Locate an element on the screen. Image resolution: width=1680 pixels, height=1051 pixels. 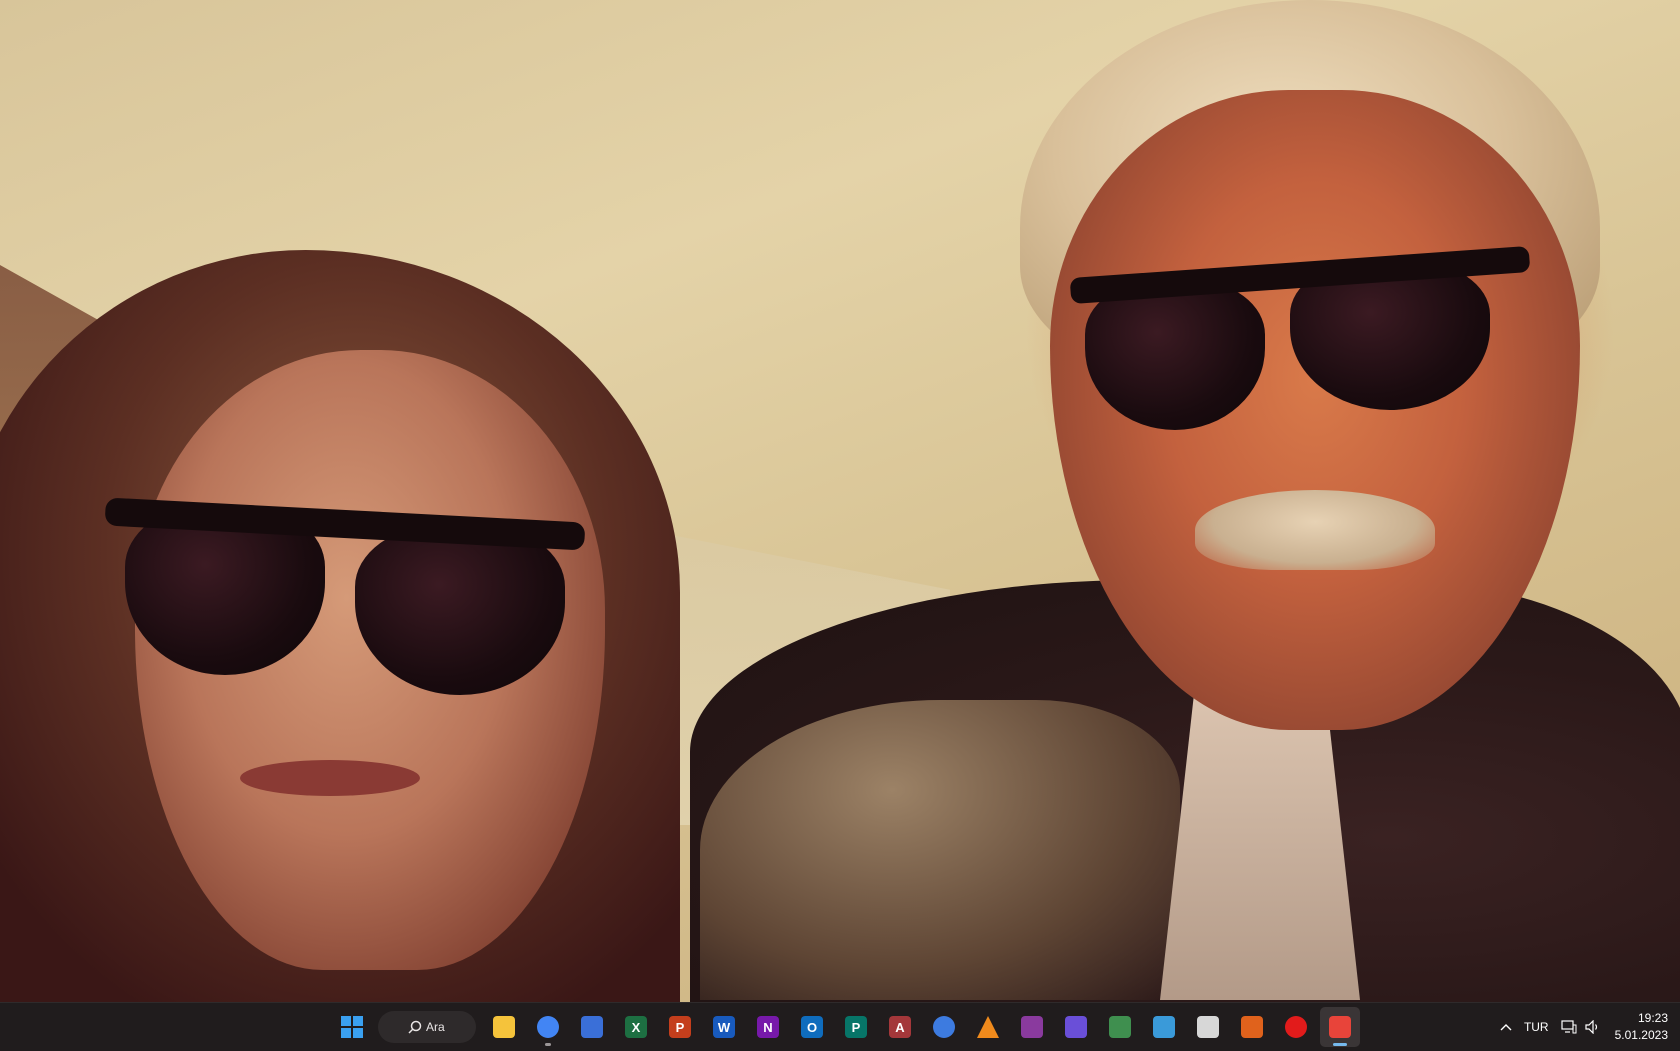
taskbar: Ara XPWNOPA TUR 19:23 5.01.2023 is located at coordinates (840, 1026).